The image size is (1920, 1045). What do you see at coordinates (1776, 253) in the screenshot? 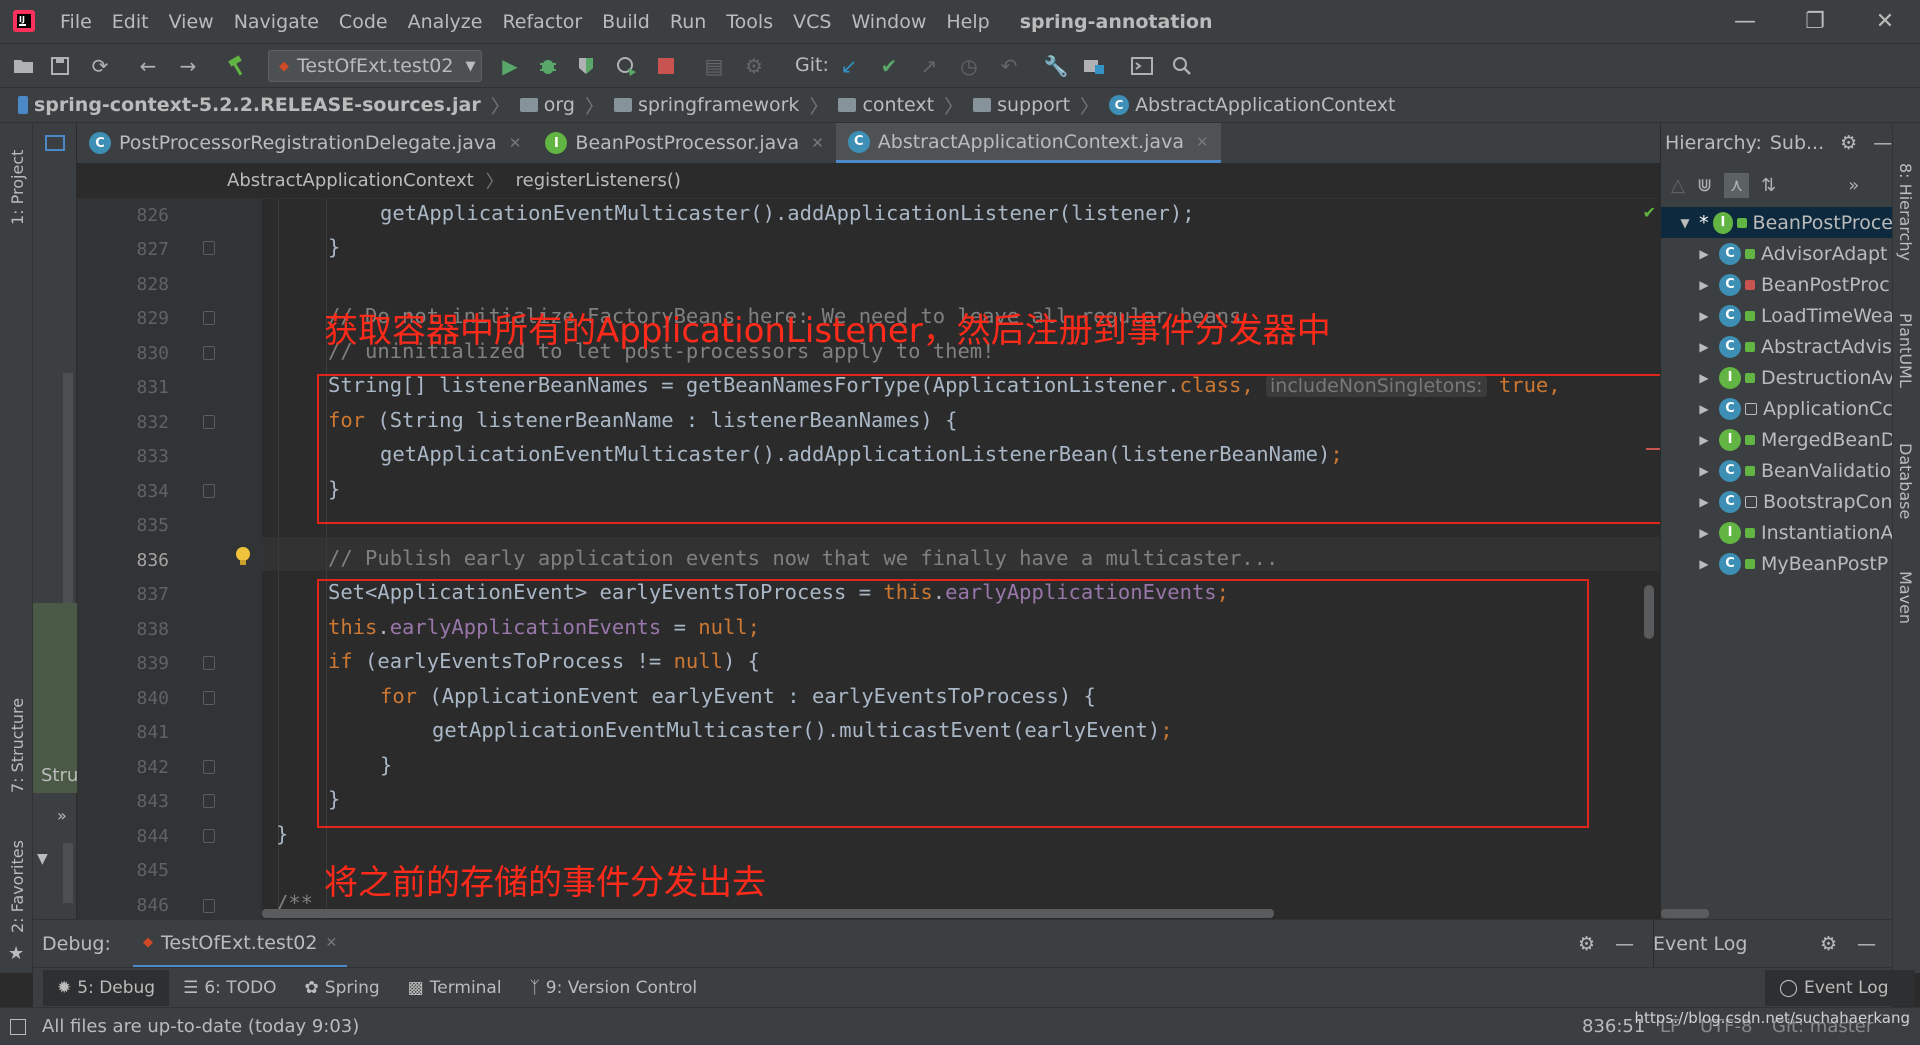
I see `hierarchy-item: ▶ C AdvisorAdapt` at bounding box center [1776, 253].